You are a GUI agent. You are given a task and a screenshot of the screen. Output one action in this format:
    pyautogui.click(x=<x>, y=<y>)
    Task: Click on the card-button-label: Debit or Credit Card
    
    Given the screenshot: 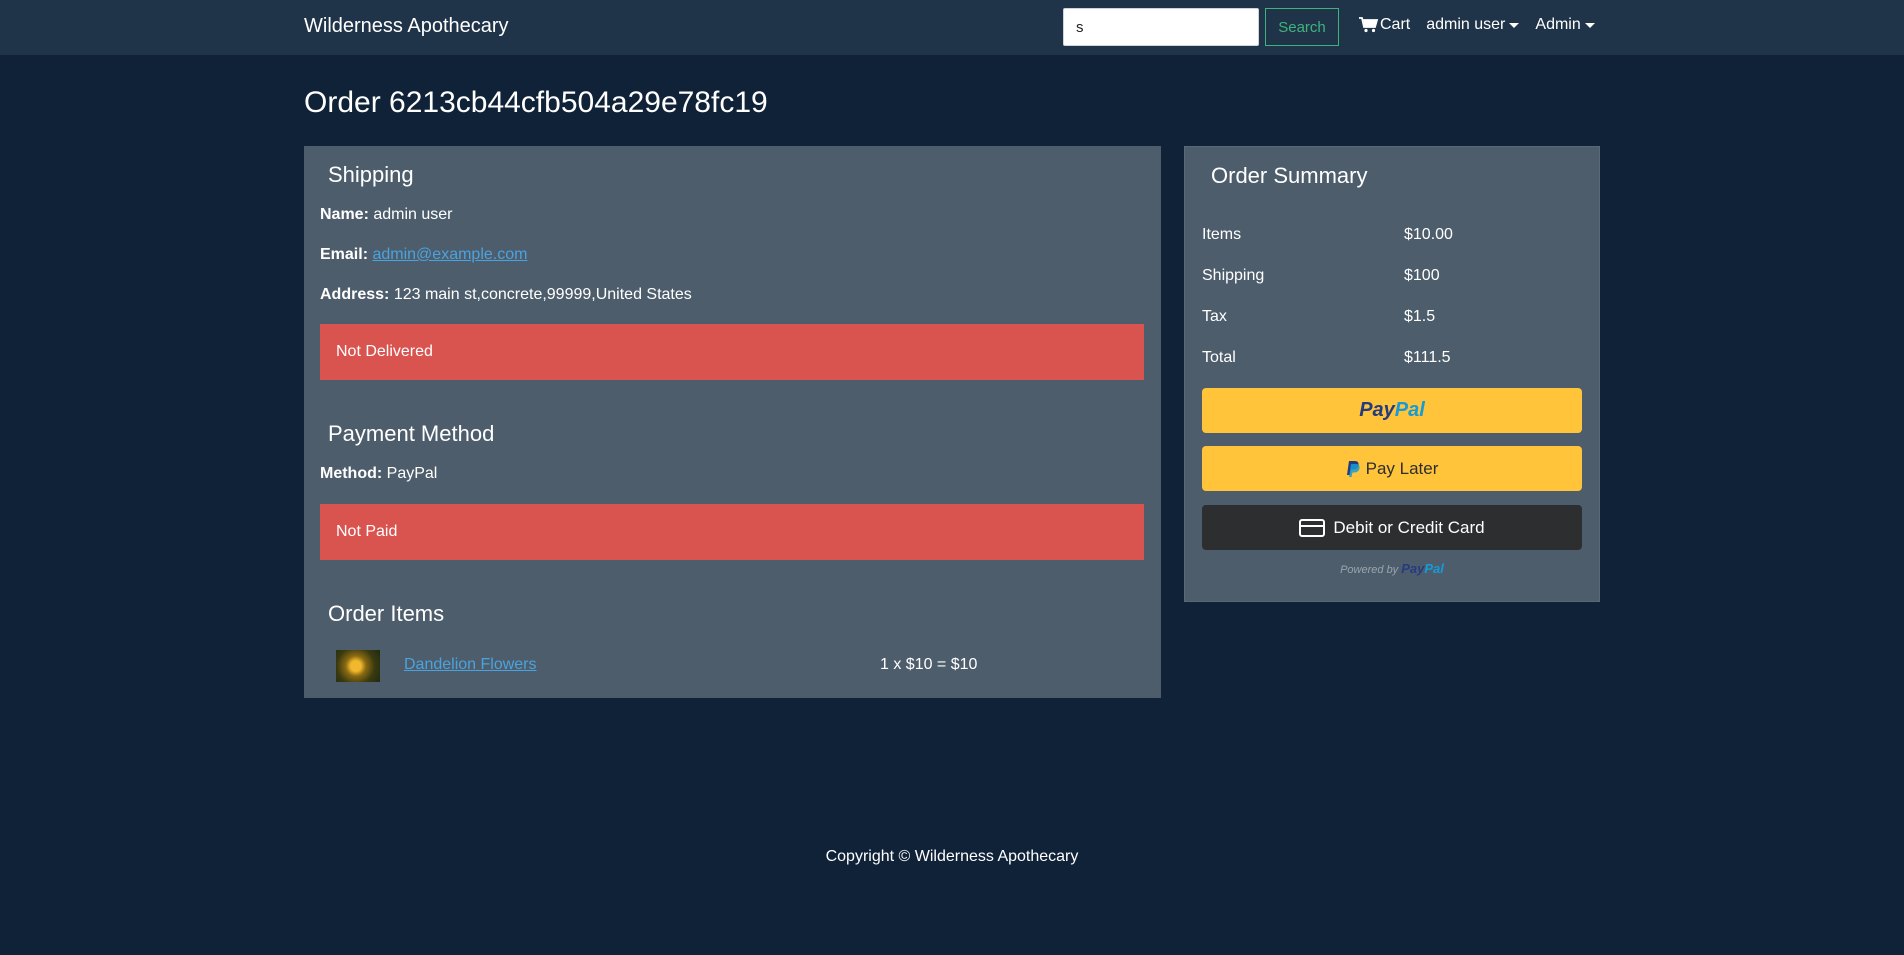 What is the action you would take?
    pyautogui.click(x=1409, y=527)
    